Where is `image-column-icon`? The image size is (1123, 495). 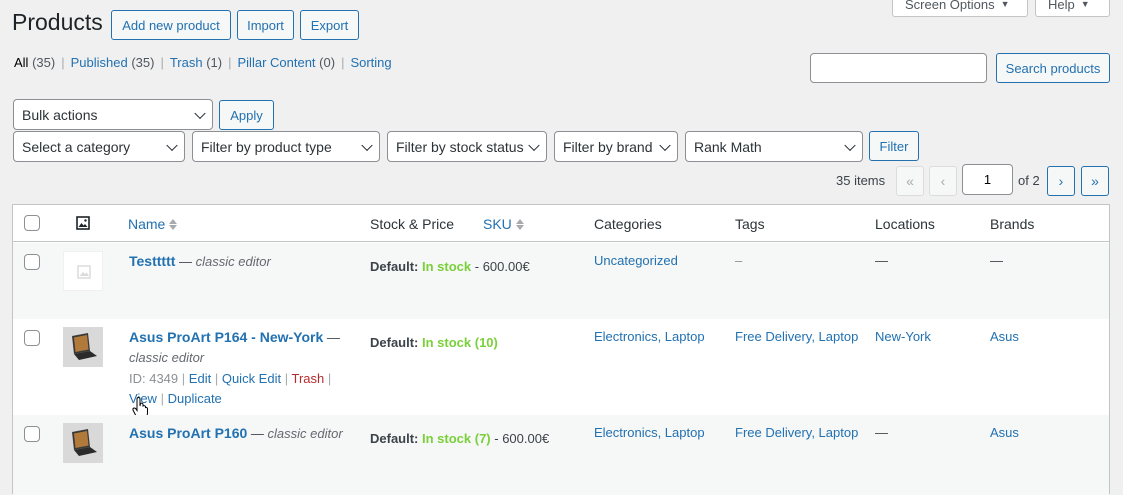 image-column-icon is located at coordinates (83, 224).